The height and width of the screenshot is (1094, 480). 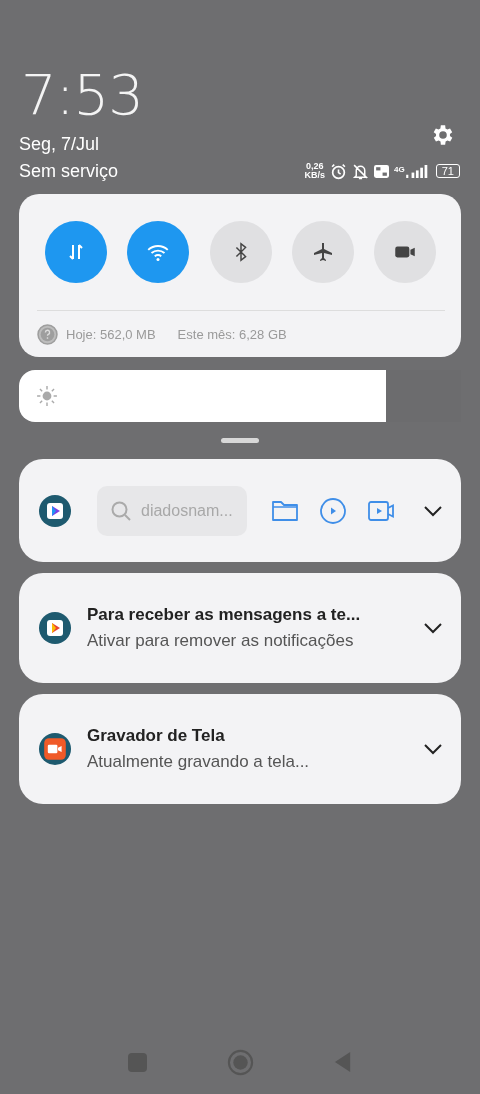 I want to click on clock-time: 7:53, so click(x=82, y=95).